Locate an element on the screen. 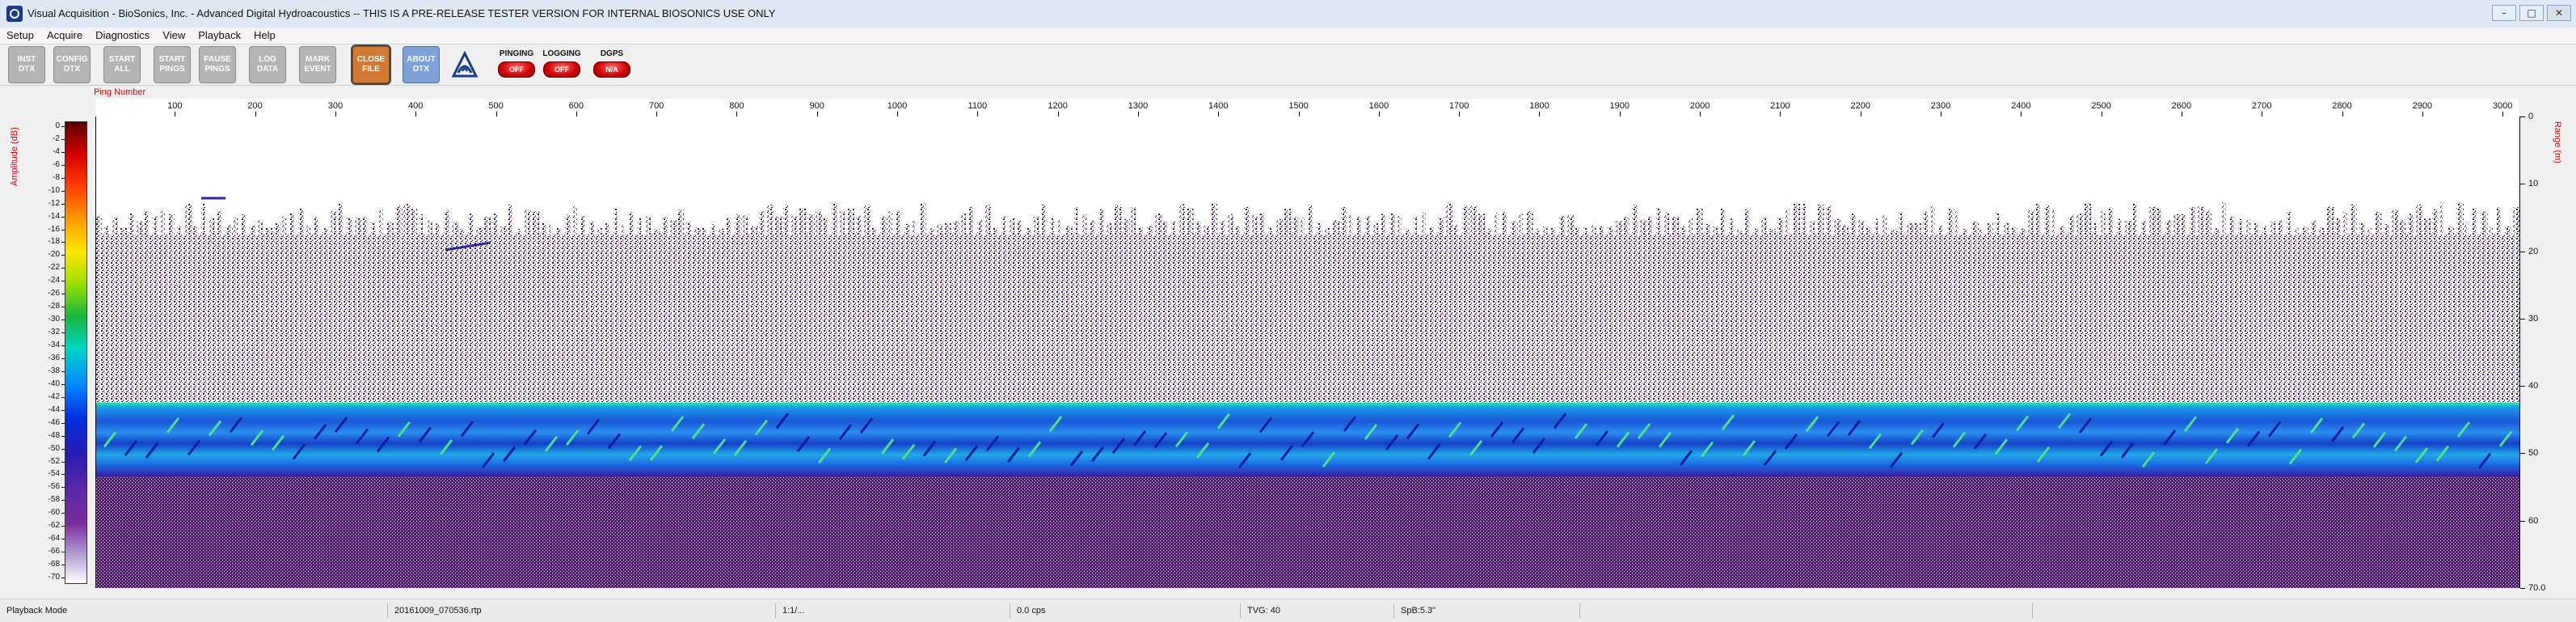 Image resolution: width=2576 pixels, height=622 pixels. pause-pings-button: PAUSE PINGS is located at coordinates (217, 64).